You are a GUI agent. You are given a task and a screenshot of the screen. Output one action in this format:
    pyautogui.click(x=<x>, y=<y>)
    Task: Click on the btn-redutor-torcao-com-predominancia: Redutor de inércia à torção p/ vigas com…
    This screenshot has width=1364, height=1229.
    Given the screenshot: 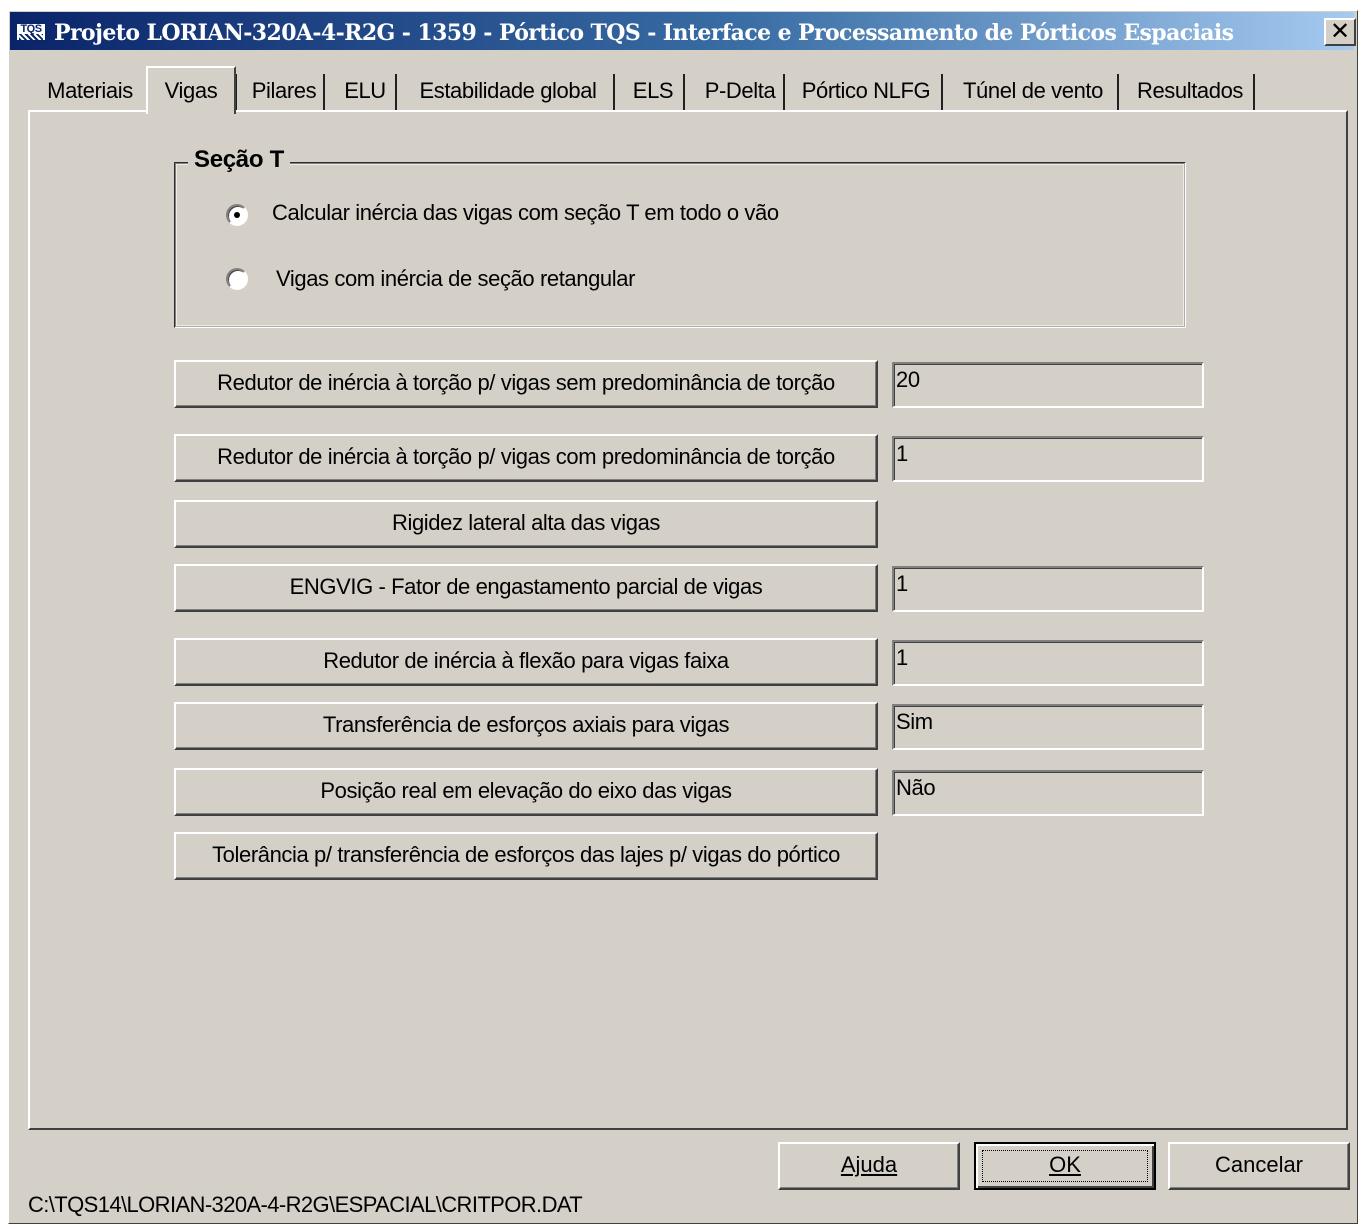 What is the action you would take?
    pyautogui.click(x=526, y=458)
    